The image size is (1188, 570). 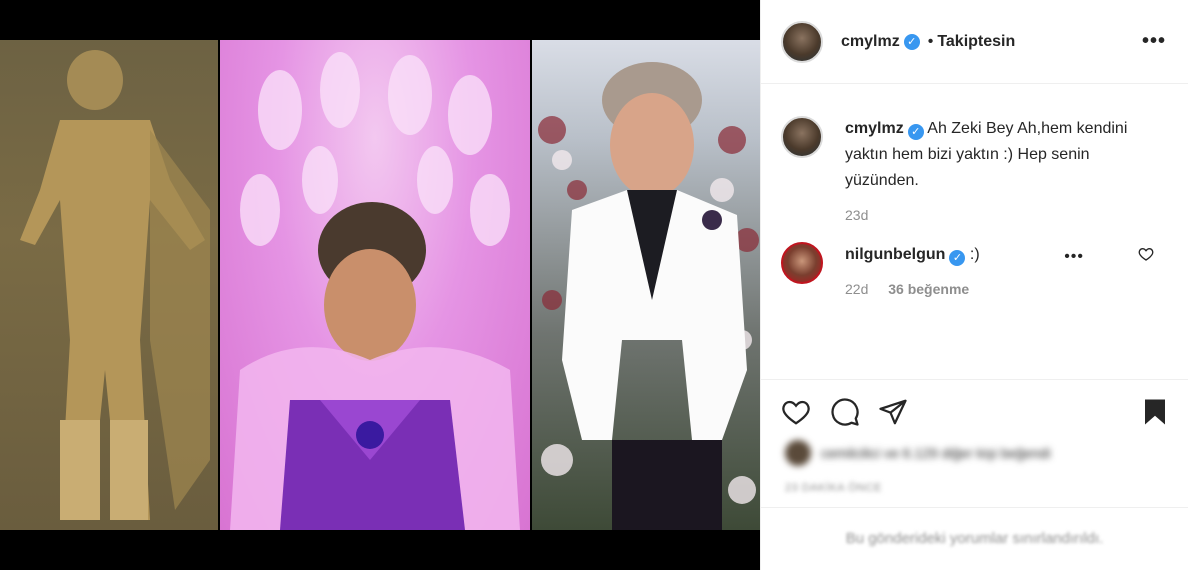 I want to click on caption-username: cmylmz, so click(x=874, y=128).